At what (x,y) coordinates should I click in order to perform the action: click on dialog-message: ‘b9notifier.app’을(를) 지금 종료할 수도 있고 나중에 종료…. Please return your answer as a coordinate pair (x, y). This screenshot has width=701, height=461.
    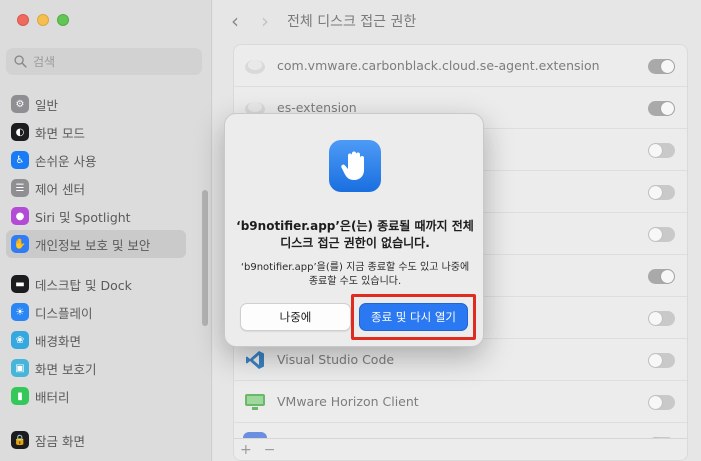
    Looking at the image, I should click on (355, 274).